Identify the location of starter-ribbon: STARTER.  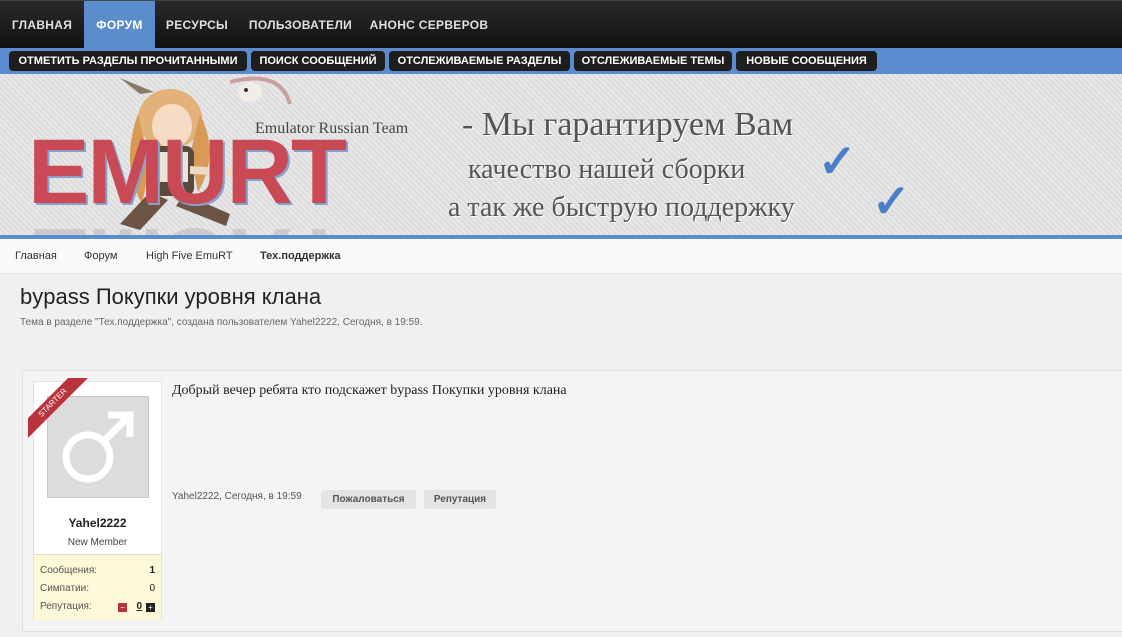
(58, 408).